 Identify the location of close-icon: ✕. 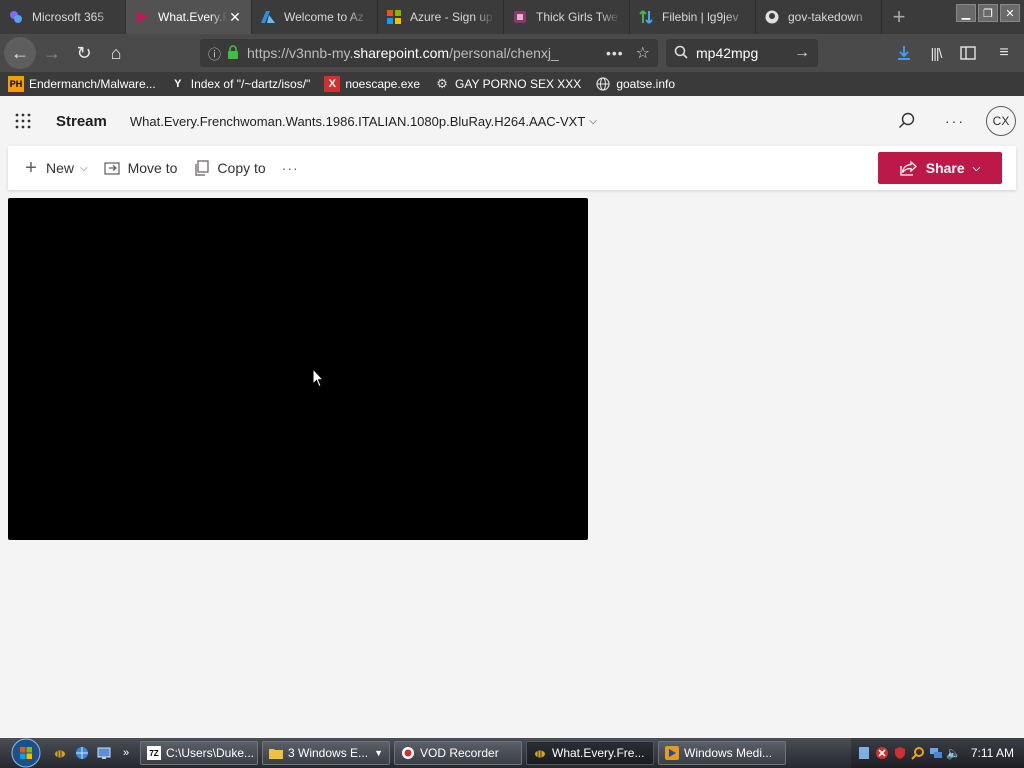
(235, 17).